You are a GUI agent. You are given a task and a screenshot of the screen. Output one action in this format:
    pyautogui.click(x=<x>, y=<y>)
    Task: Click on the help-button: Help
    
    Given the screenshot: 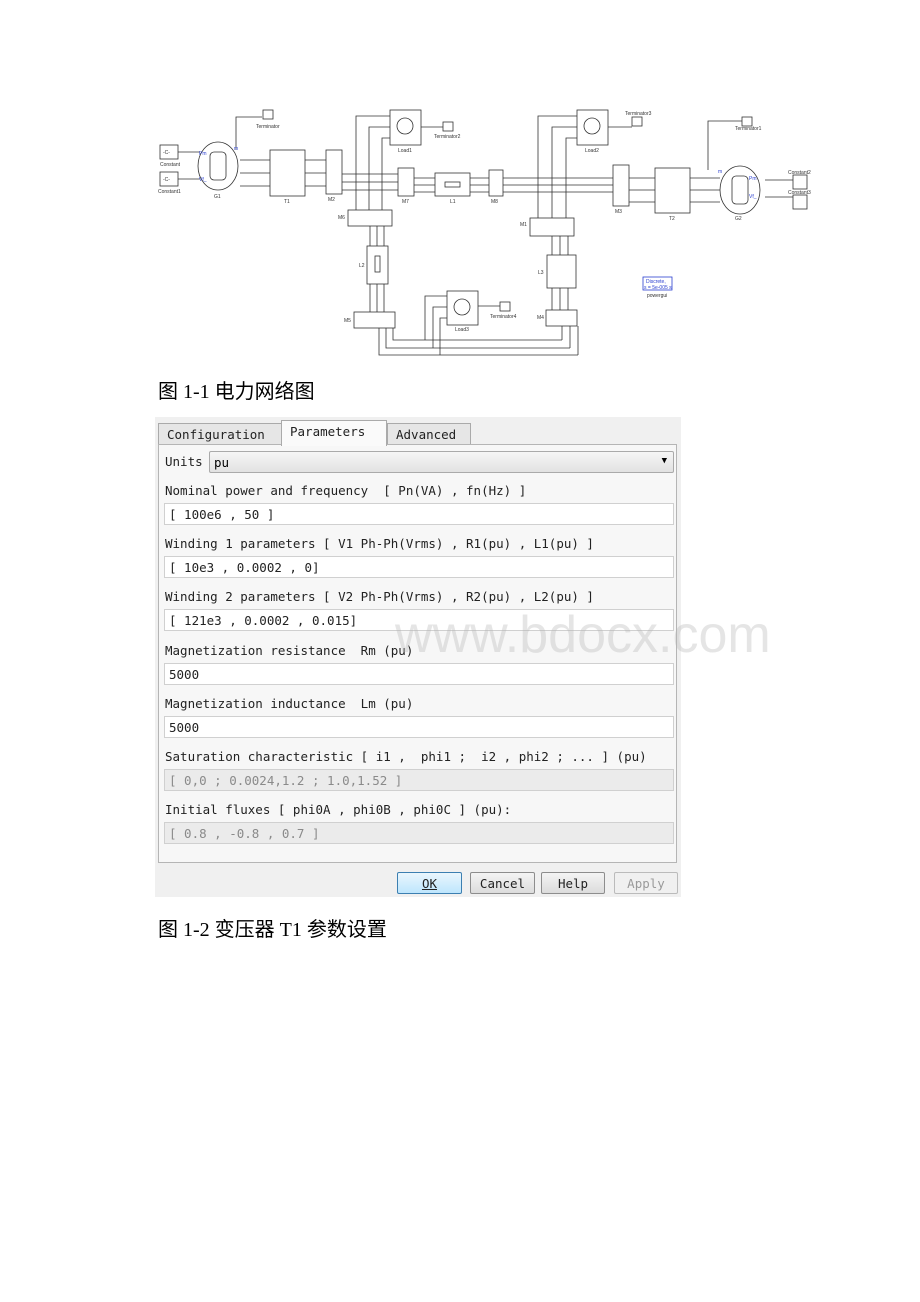 What is the action you would take?
    pyautogui.click(x=573, y=883)
    